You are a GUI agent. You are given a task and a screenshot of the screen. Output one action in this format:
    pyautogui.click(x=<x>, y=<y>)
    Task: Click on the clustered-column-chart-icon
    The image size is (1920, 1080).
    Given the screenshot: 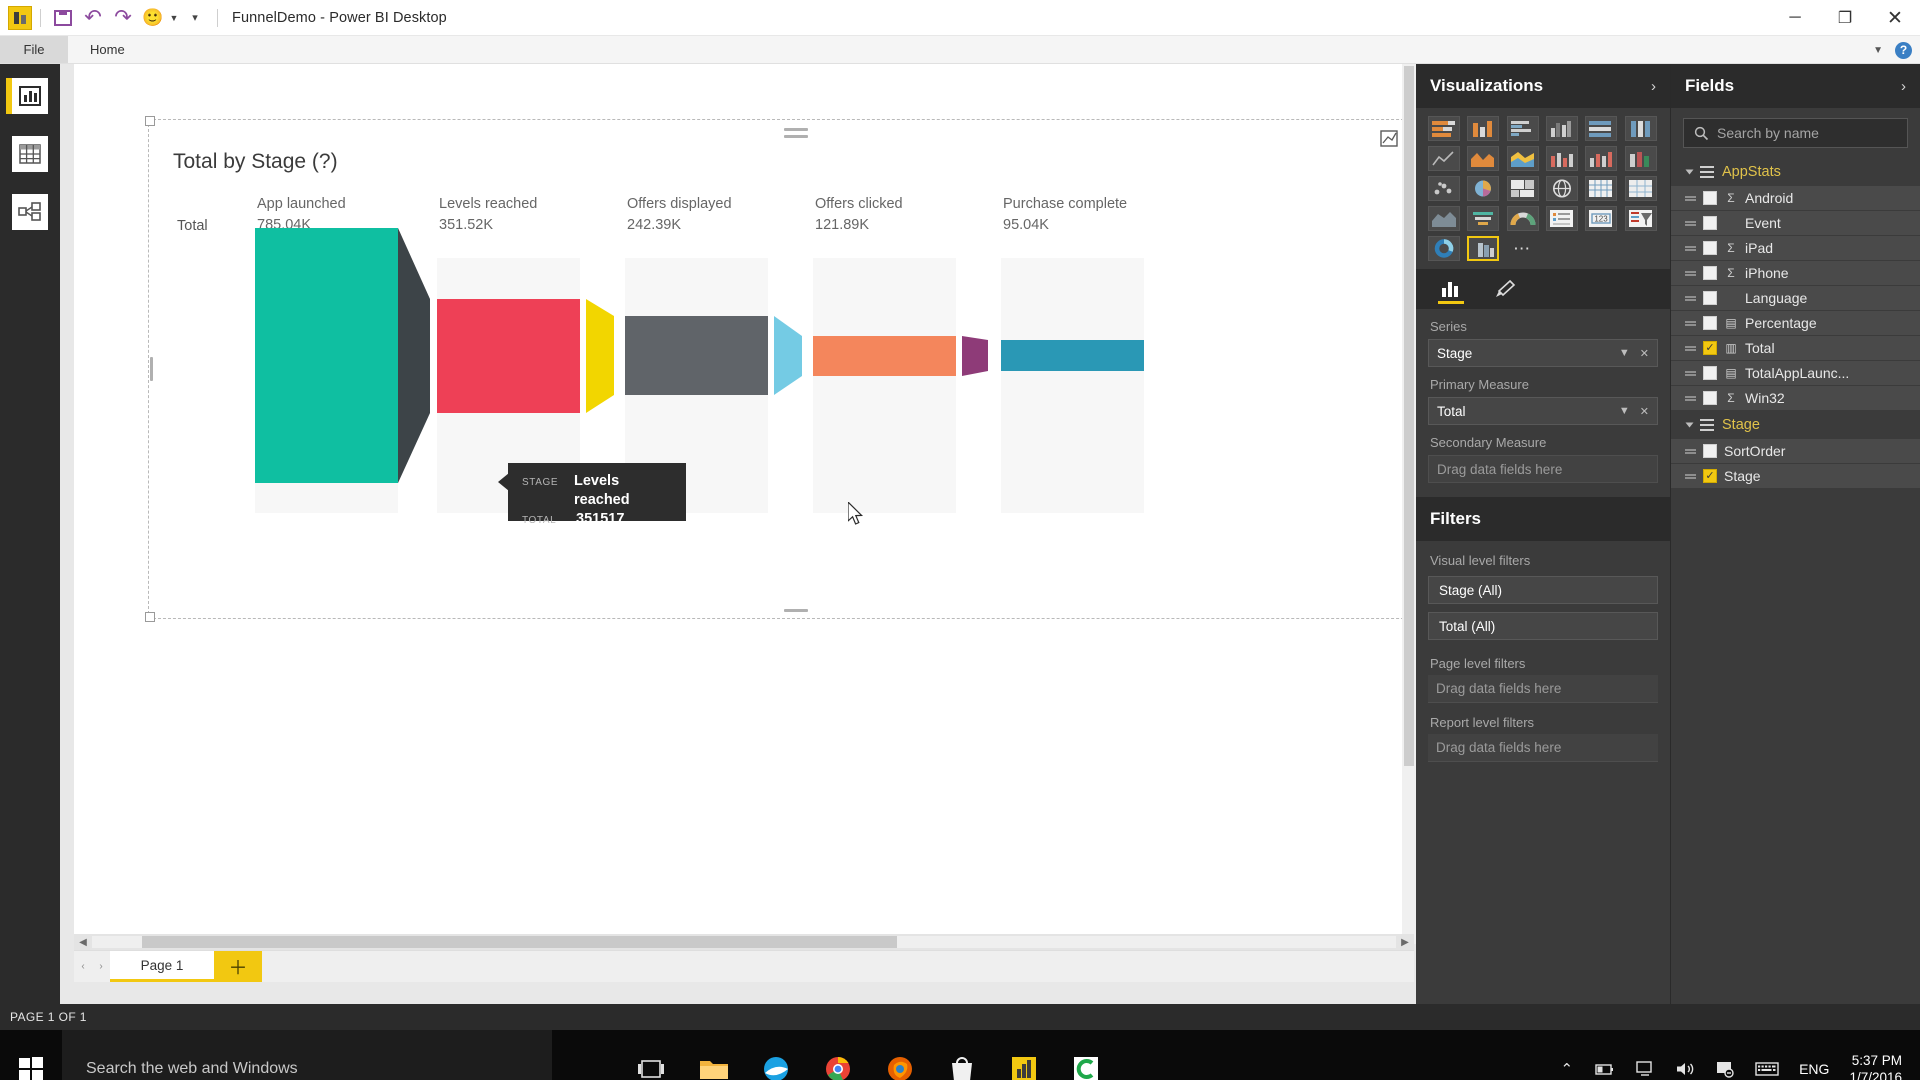 What is the action you would take?
    pyautogui.click(x=1561, y=128)
    